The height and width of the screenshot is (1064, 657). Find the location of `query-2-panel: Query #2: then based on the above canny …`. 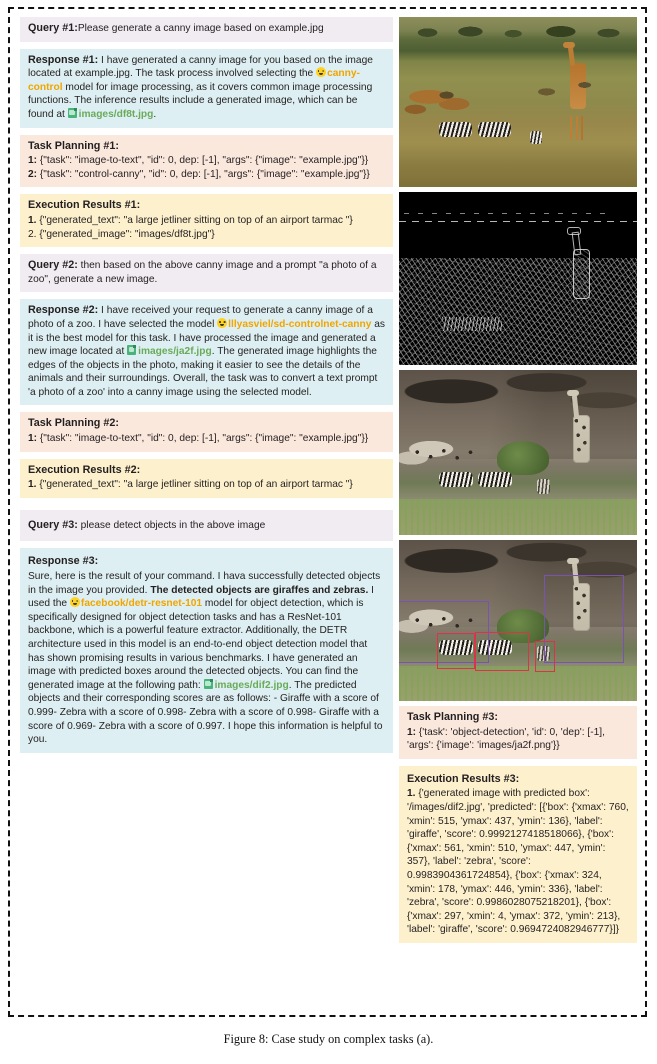

query-2-panel: Query #2: then based on the above canny … is located at coordinates (206, 273).